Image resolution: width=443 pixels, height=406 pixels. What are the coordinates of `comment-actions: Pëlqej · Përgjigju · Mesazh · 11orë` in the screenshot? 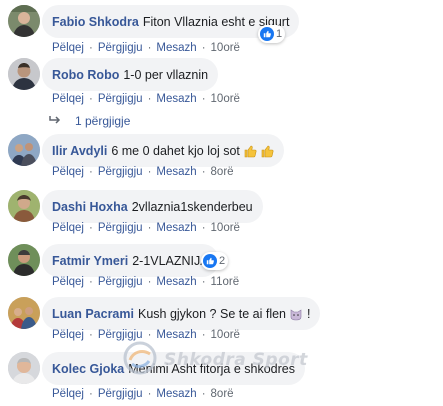 It's located at (146, 282).